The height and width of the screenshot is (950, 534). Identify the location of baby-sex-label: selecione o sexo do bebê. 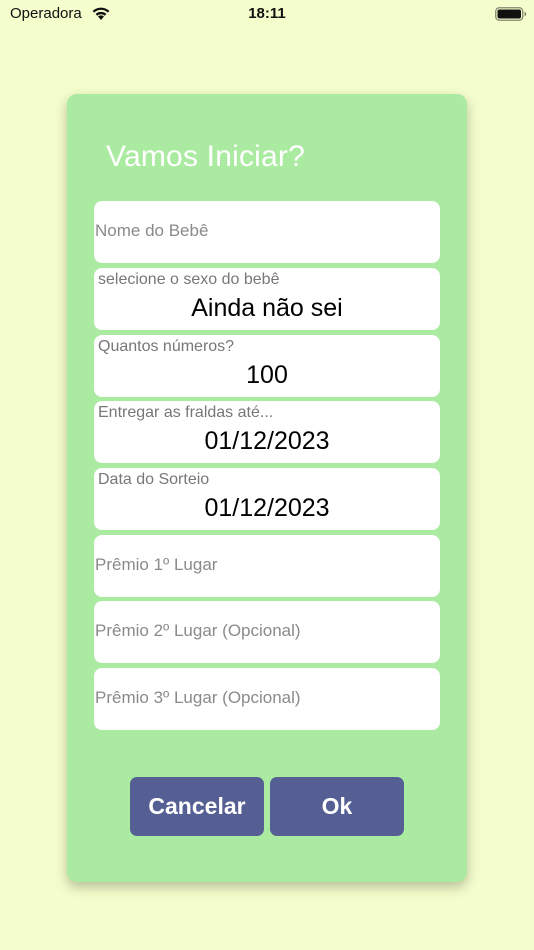
(189, 279).